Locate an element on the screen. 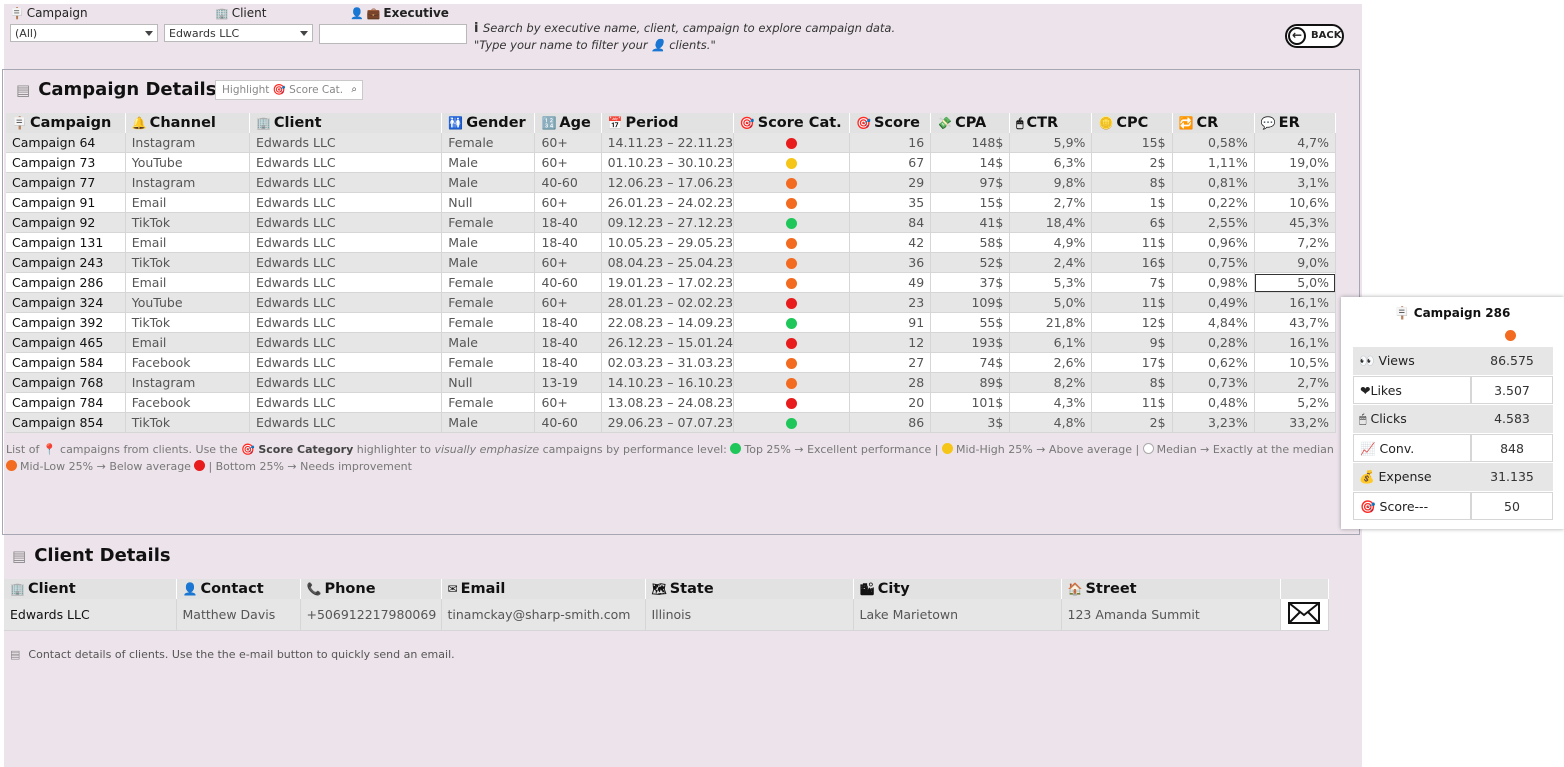 This screenshot has width=1564, height=767. cpa-cell: 193$ is located at coordinates (970, 342).